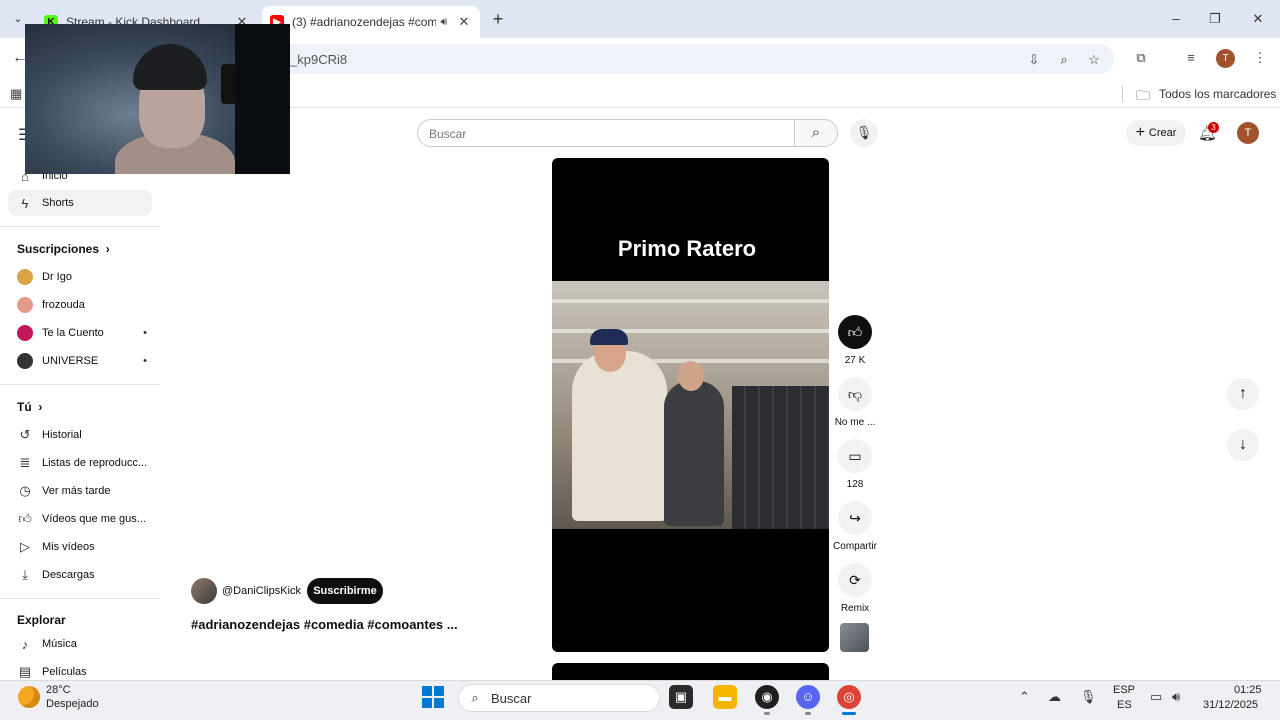 This screenshot has width=1280, height=720. What do you see at coordinates (1215, 19) in the screenshot?
I see `restore-icon: ❐` at bounding box center [1215, 19].